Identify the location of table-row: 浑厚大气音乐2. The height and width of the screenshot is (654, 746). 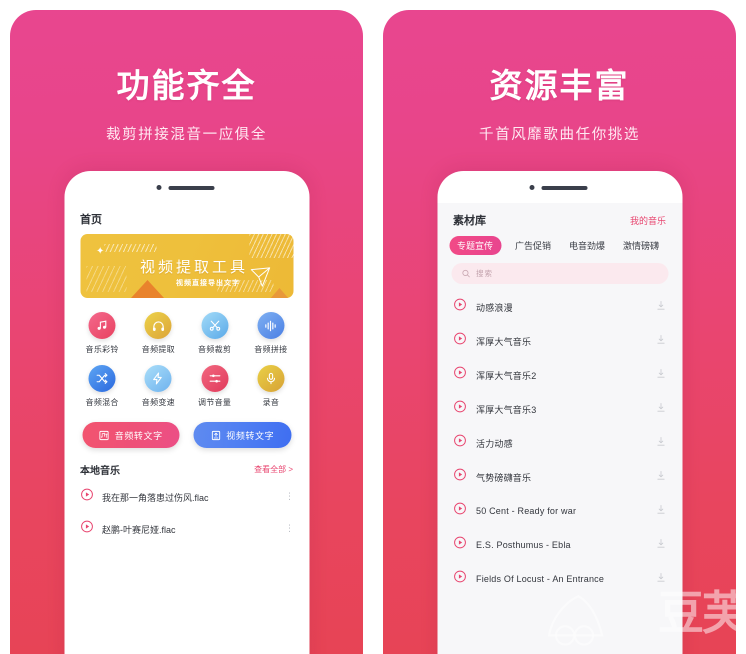
(559, 375).